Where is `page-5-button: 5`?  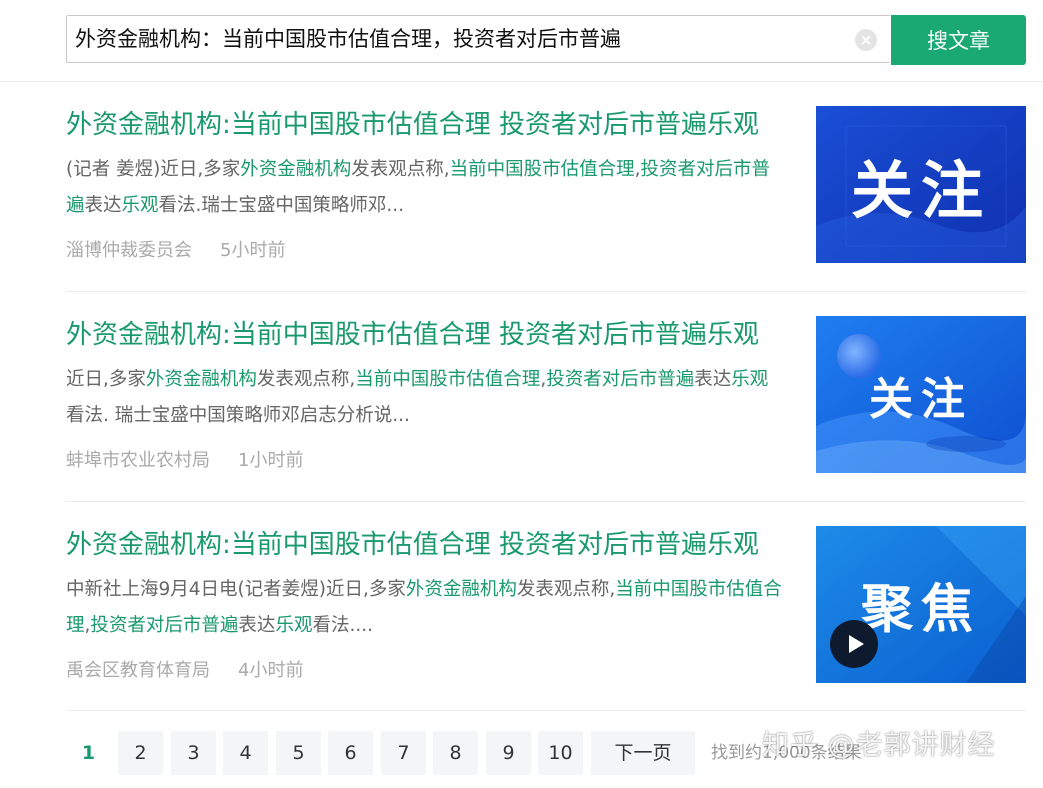
page-5-button: 5 is located at coordinates (298, 753).